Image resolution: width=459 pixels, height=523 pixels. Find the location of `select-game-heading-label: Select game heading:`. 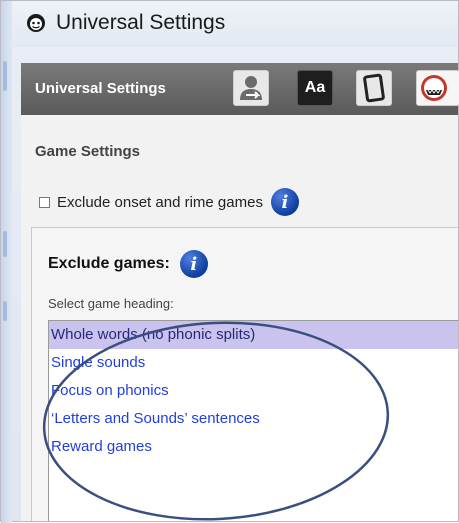

select-game-heading-label: Select game heading: is located at coordinates (111, 303).